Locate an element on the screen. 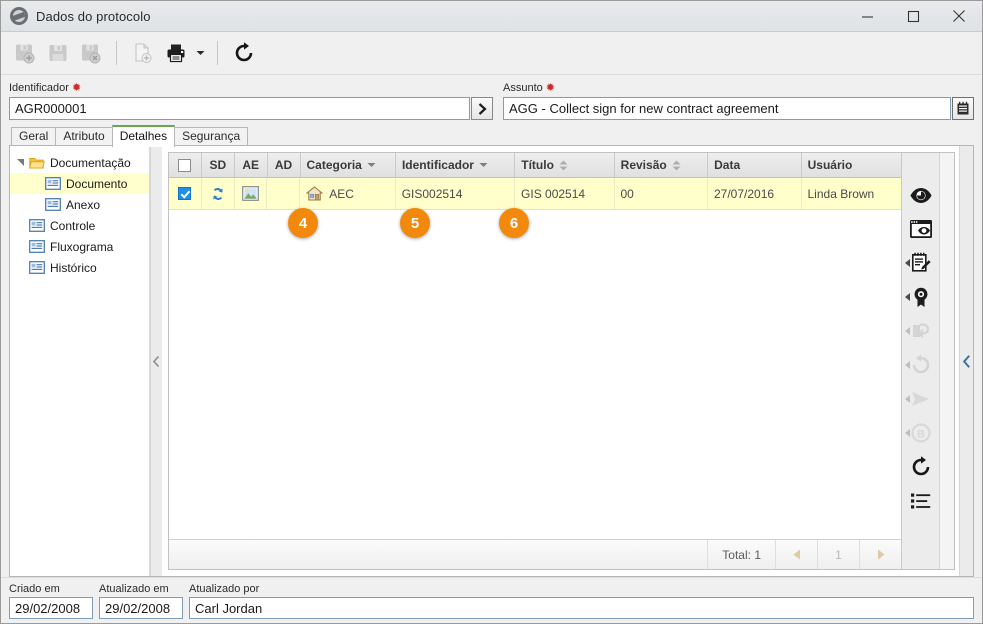  panel-collapse-handle is located at coordinates (966, 361).